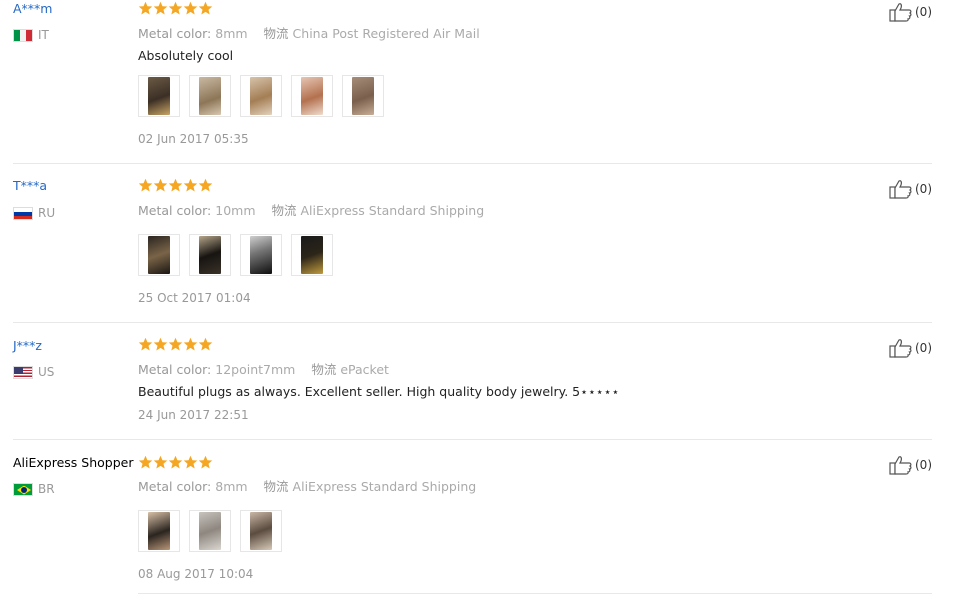 This screenshot has height=595, width=963. Describe the element at coordinates (47, 213) in the screenshot. I see `country-code: RU` at that location.